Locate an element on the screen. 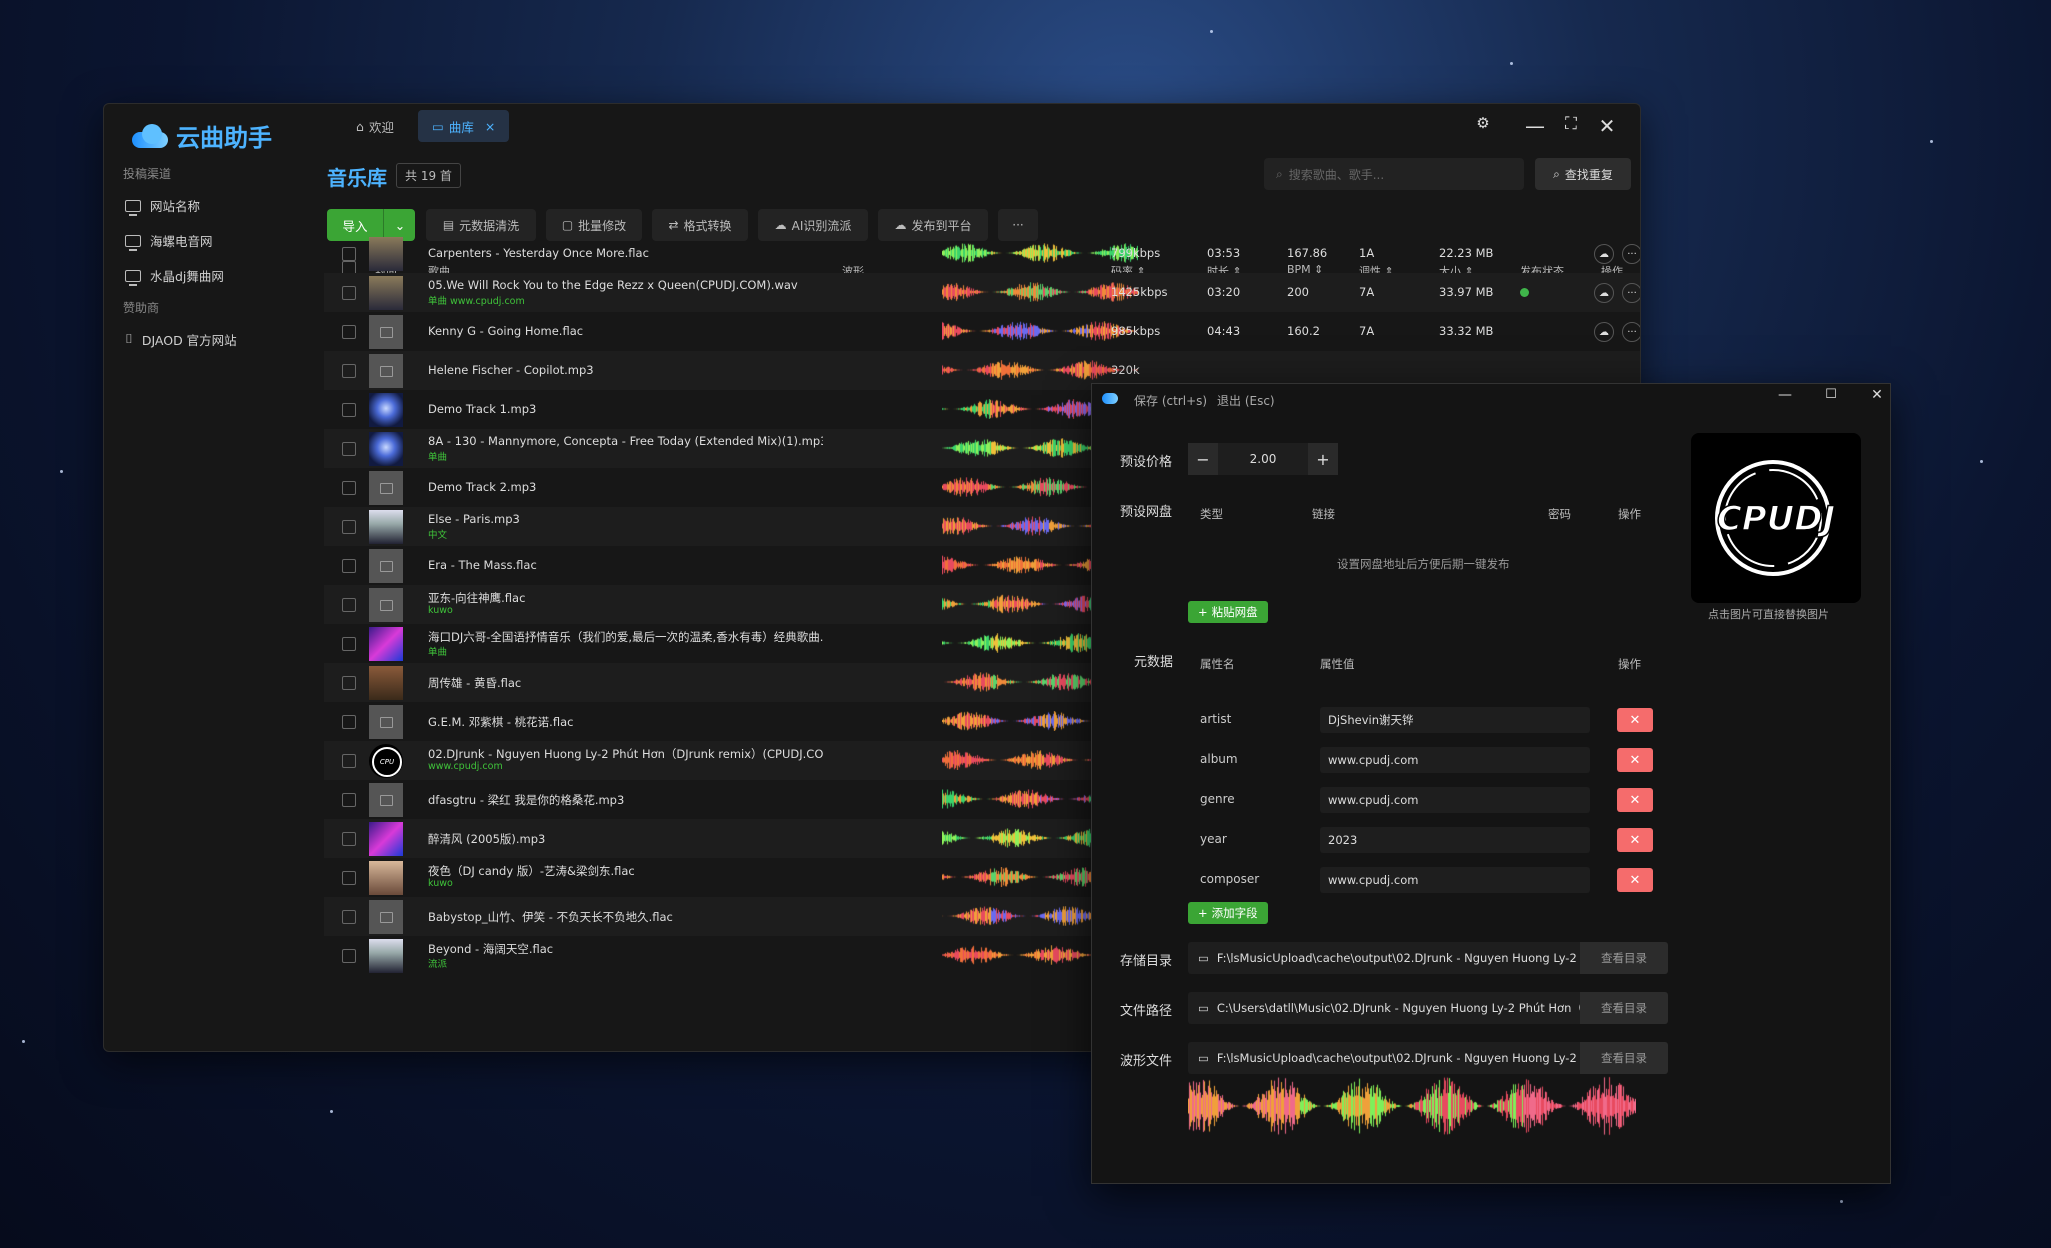 The image size is (2051, 1248). close-tab-icon: × is located at coordinates (490, 126).